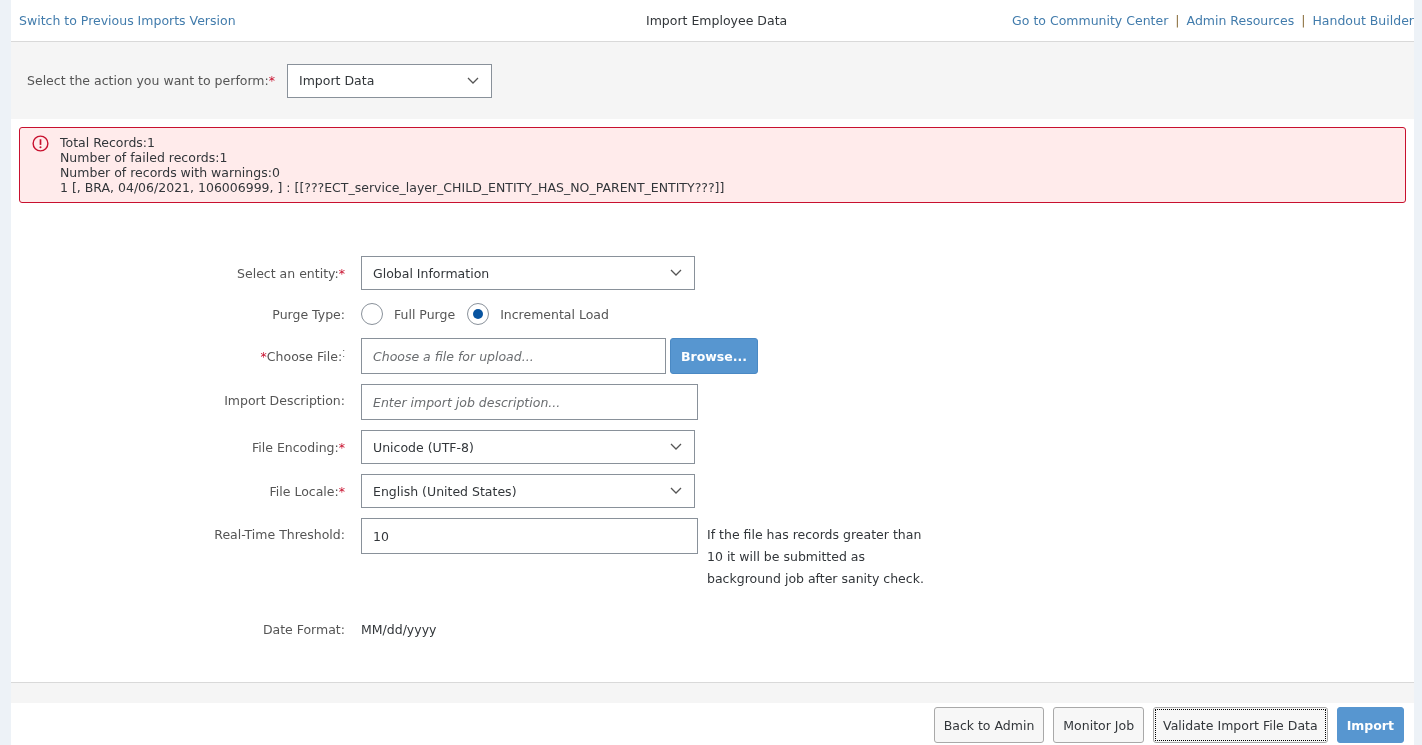 The height and width of the screenshot is (745, 1422). I want to click on error-text: Number of failed records:1, so click(144, 157).